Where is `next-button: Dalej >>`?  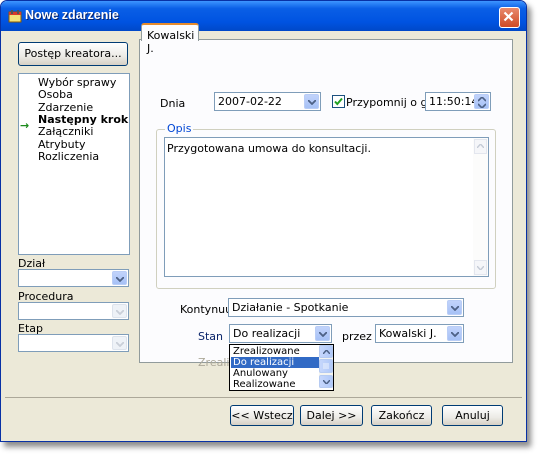
next-button: Dalej >> is located at coordinates (331, 415).